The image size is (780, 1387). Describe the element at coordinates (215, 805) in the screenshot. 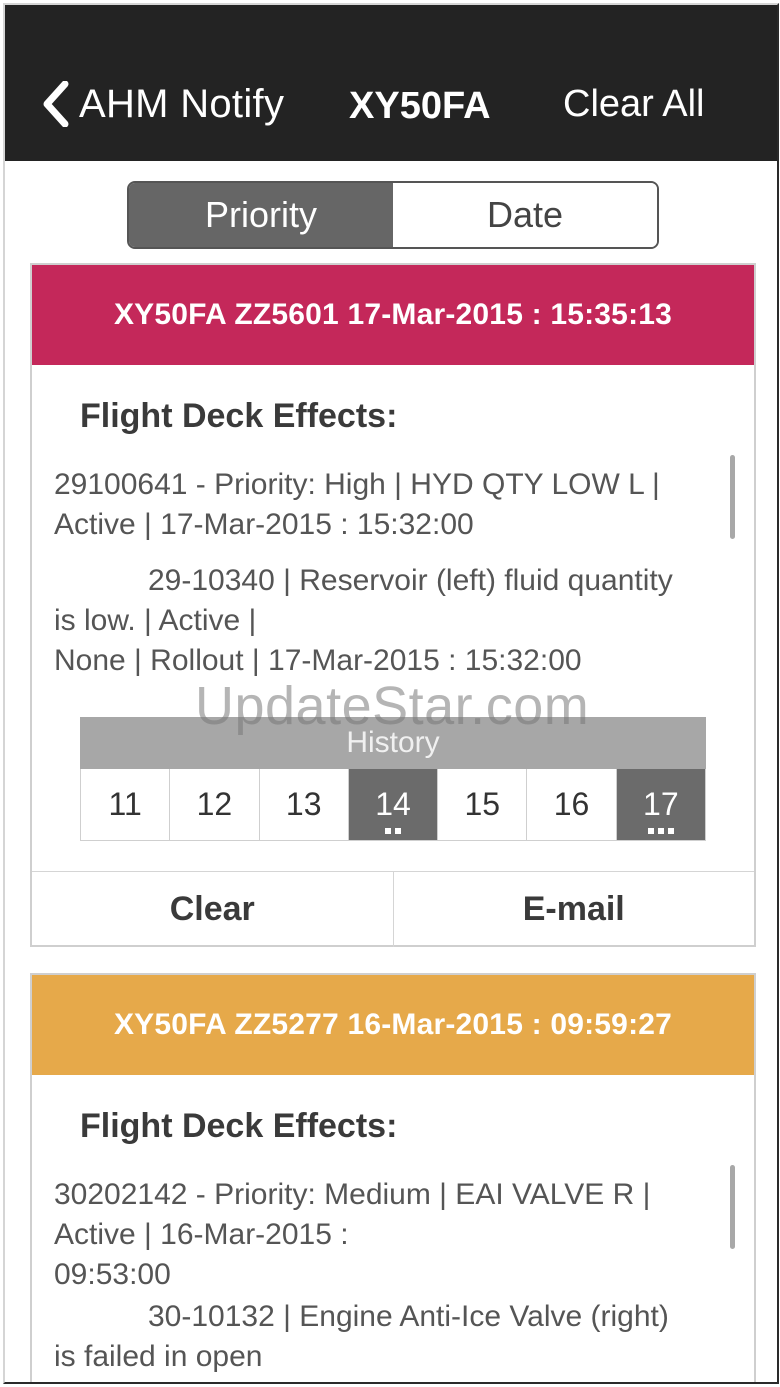

I see `history-day-12: 12` at that location.